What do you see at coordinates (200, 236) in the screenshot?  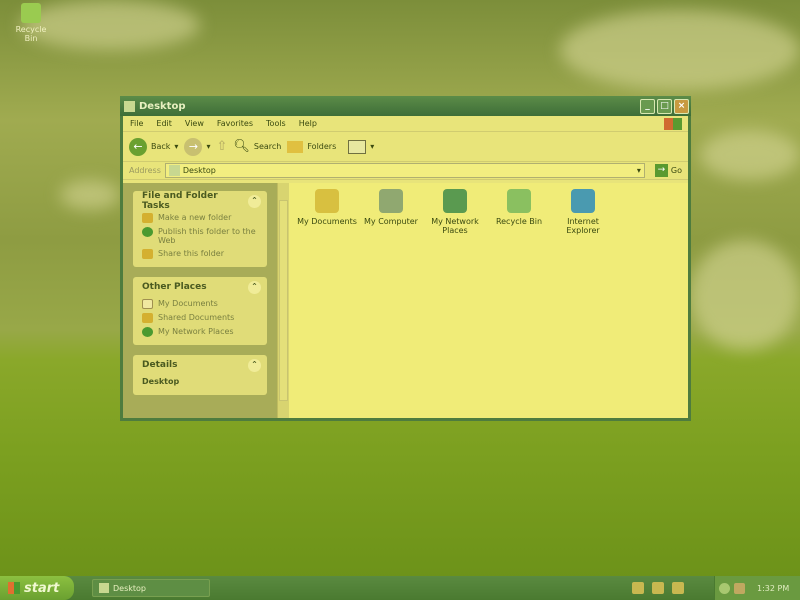 I see `task-publish-folder: Publish this folder to the Web` at bounding box center [200, 236].